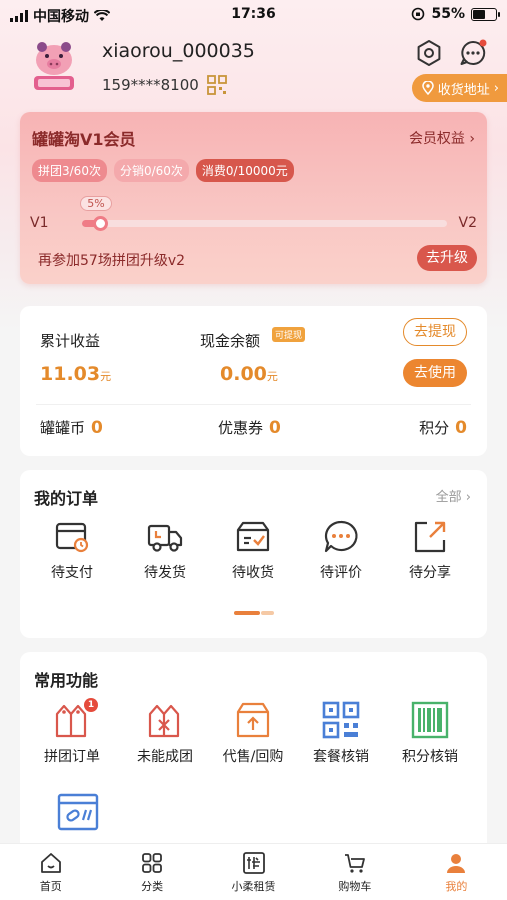 The image size is (507, 900). I want to click on tool-link-card, so click(78, 815).